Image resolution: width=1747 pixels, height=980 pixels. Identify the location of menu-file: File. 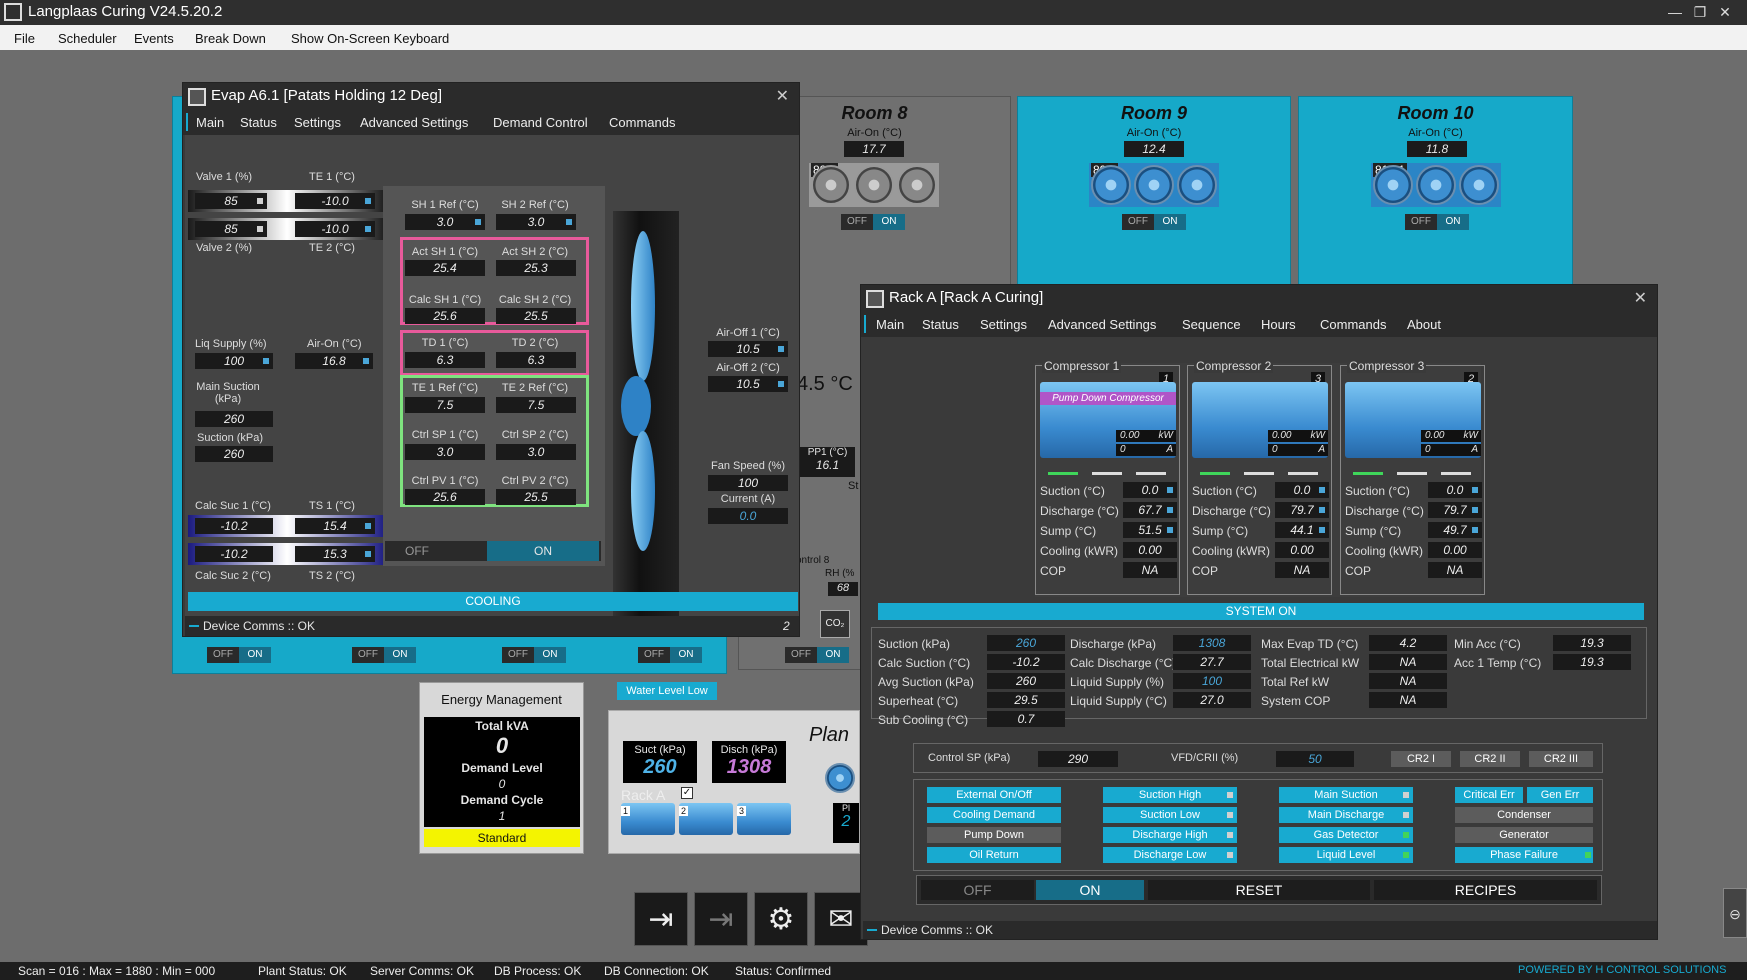
(24, 38).